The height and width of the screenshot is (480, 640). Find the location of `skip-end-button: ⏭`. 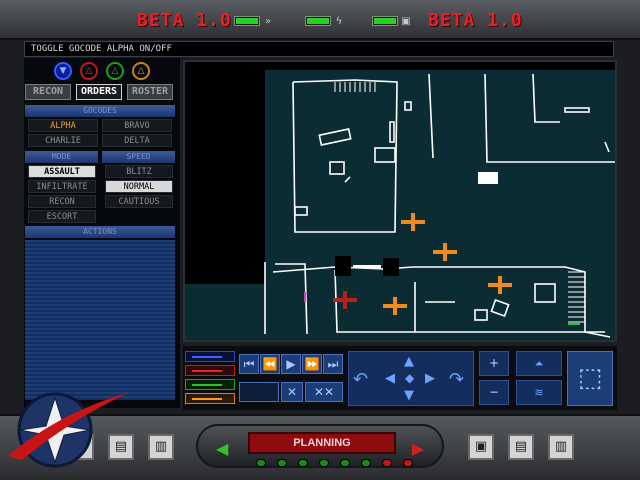

skip-end-button: ⏭ is located at coordinates (333, 364).